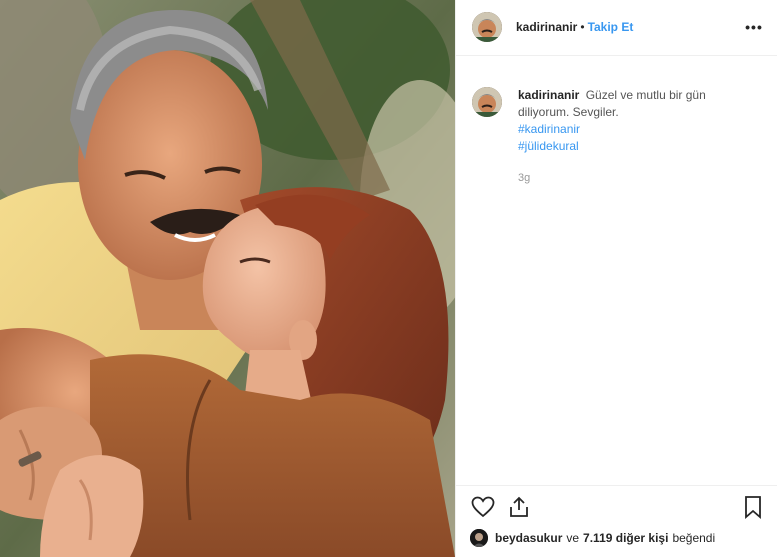 The height and width of the screenshot is (557, 777). What do you see at coordinates (548, 95) in the screenshot?
I see `caption-username: kadirinanir` at bounding box center [548, 95].